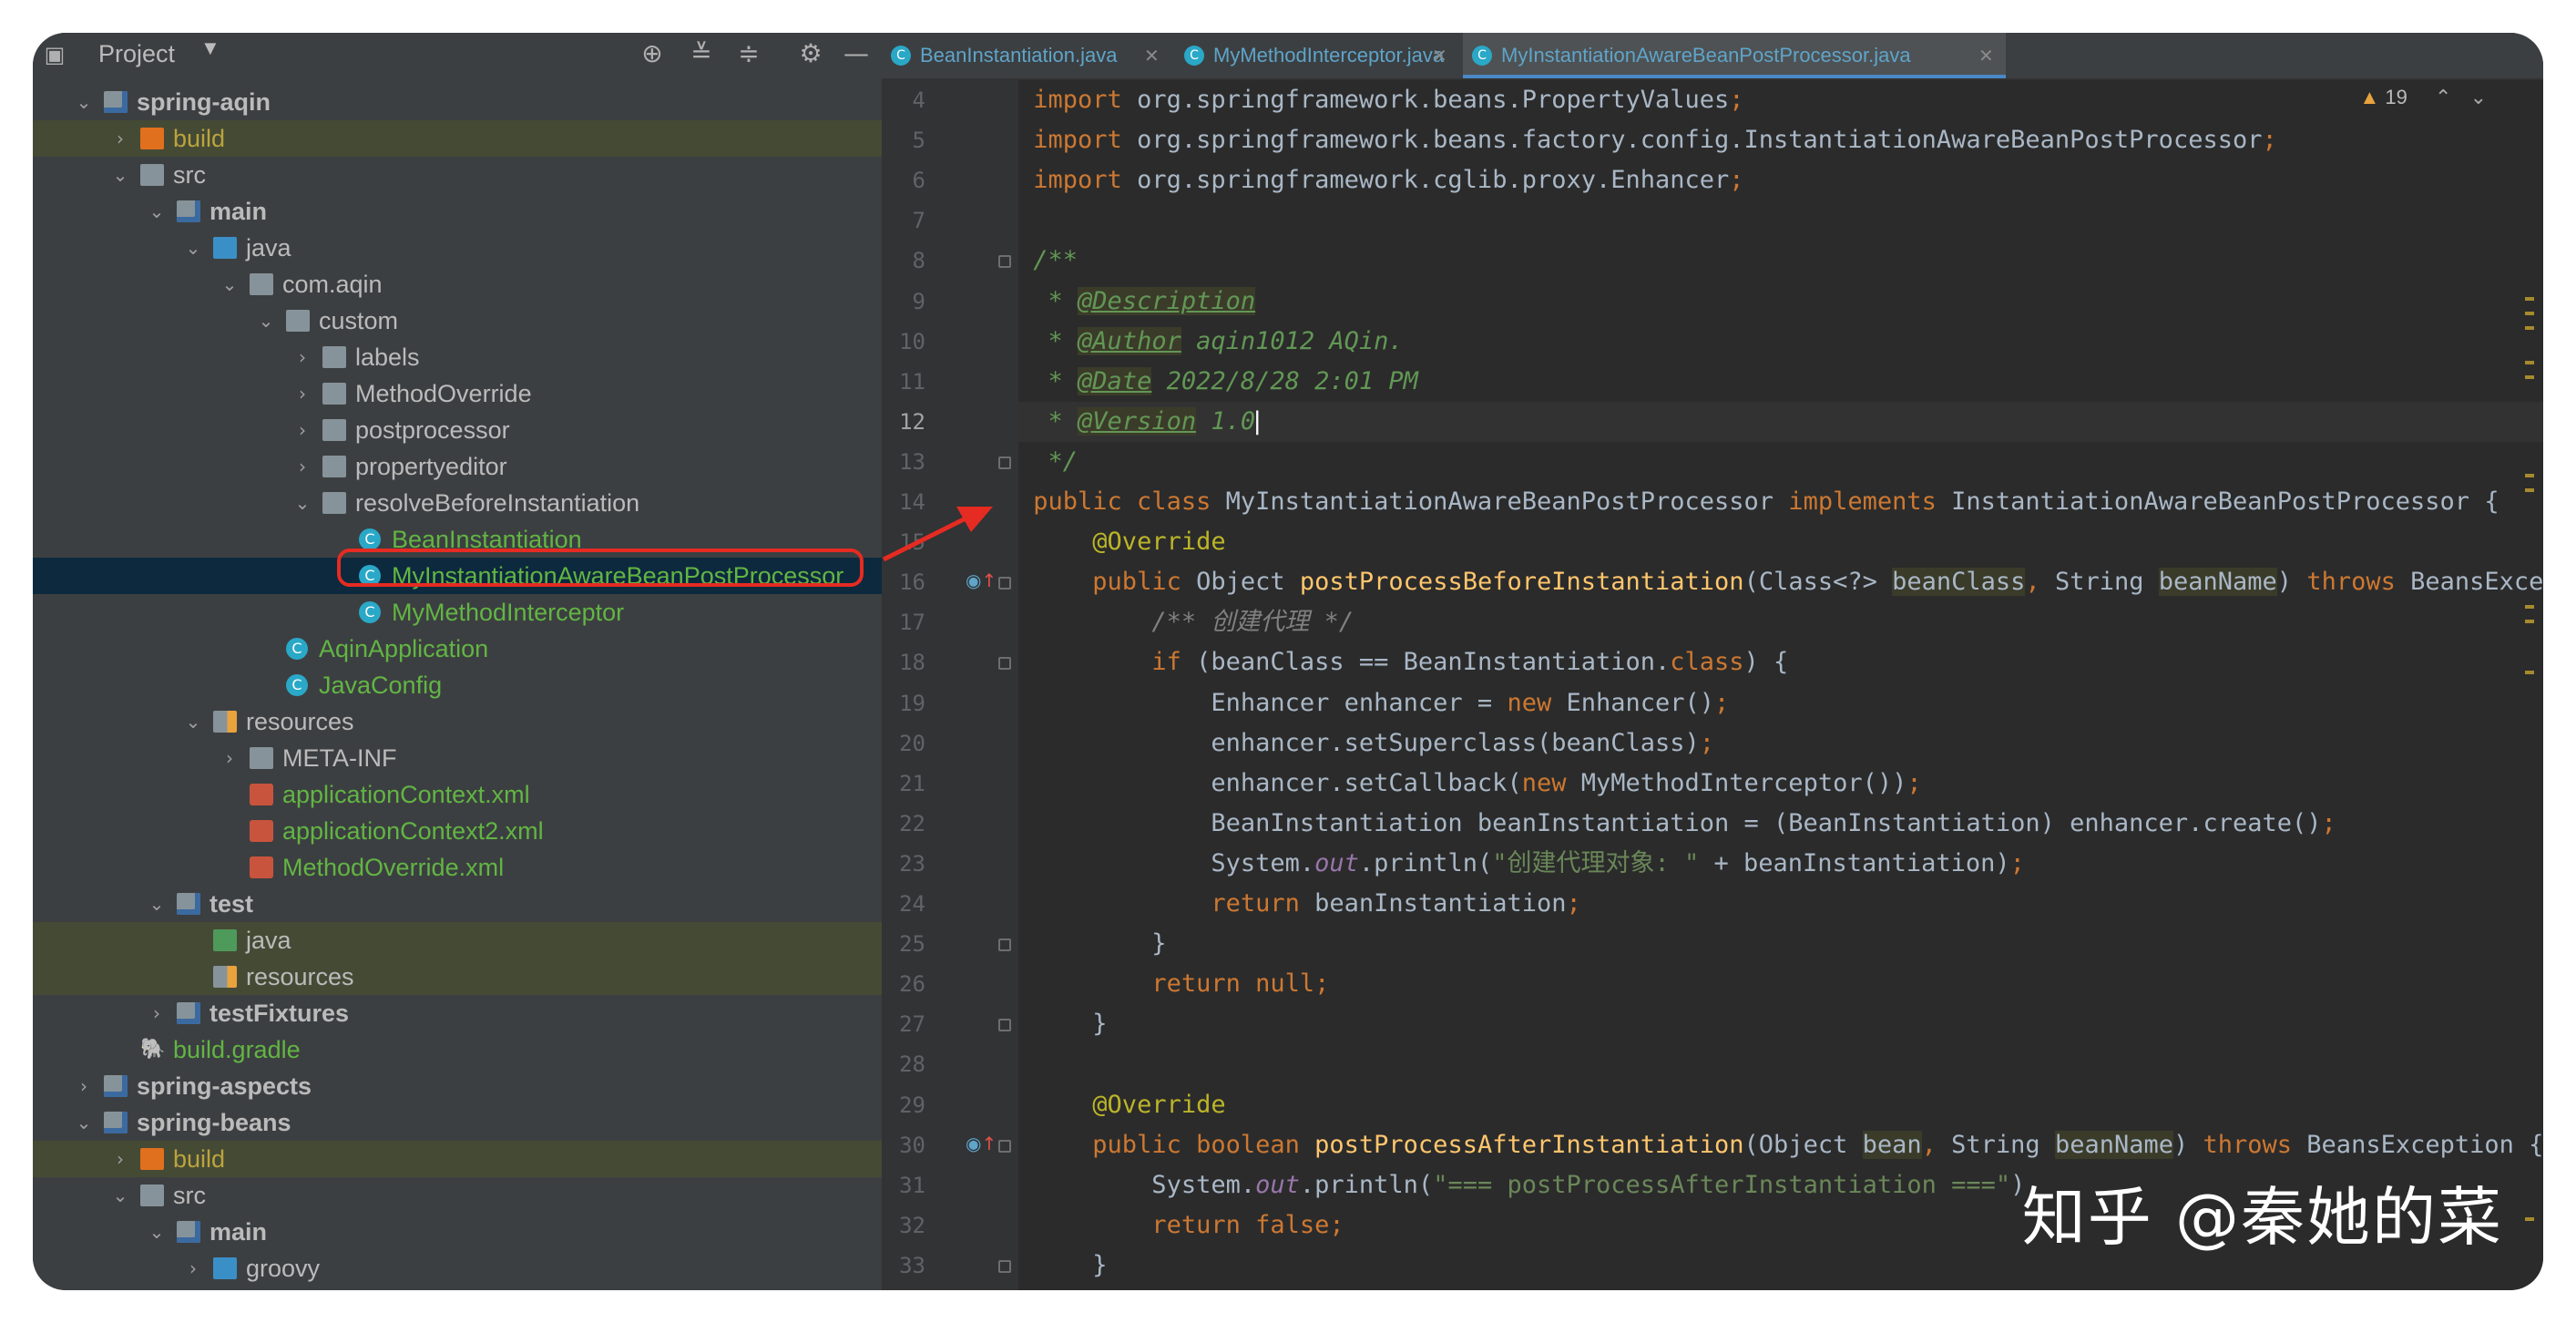 The width and height of the screenshot is (2576, 1323). What do you see at coordinates (457, 904) in the screenshot?
I see `tree-row: ⌄ test` at bounding box center [457, 904].